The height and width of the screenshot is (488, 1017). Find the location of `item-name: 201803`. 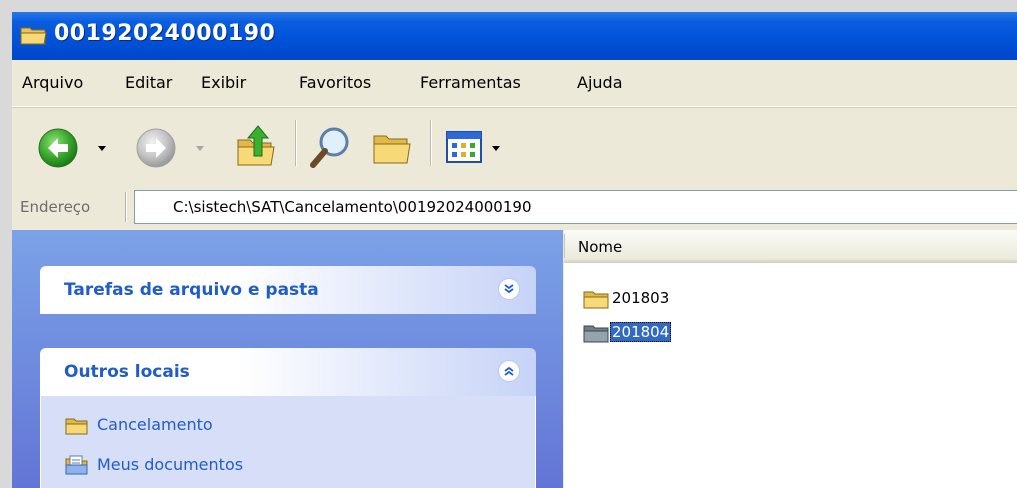

item-name: 201803 is located at coordinates (641, 298).